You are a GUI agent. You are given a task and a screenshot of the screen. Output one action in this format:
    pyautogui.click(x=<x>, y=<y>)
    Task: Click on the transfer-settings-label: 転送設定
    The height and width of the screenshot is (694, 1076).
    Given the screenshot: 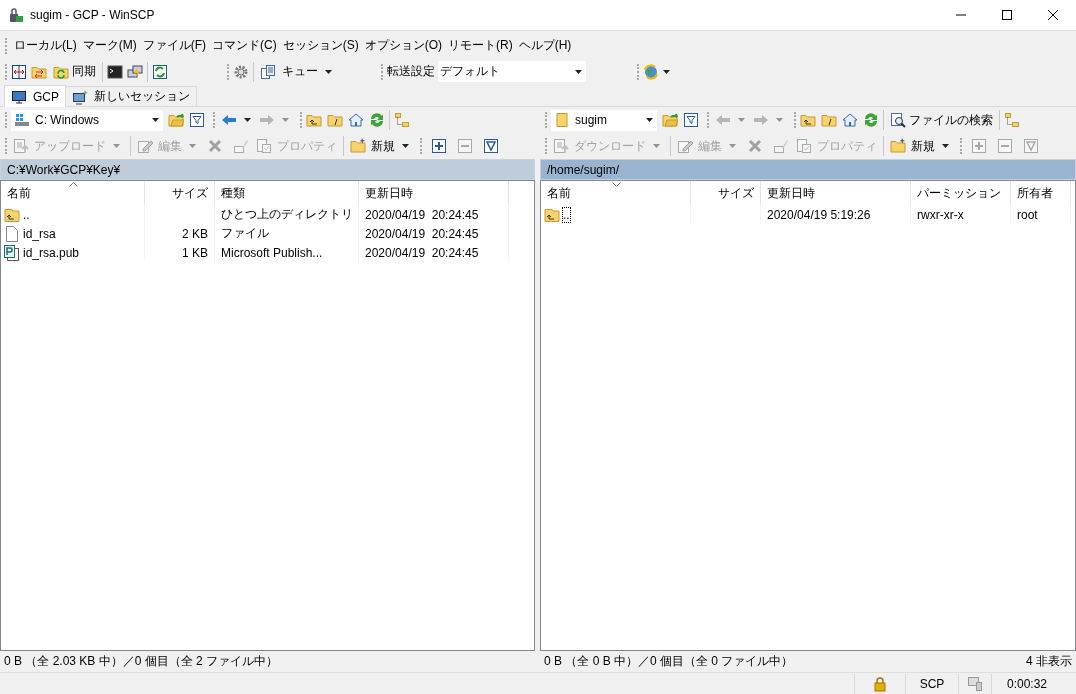 What is the action you would take?
    pyautogui.click(x=411, y=71)
    